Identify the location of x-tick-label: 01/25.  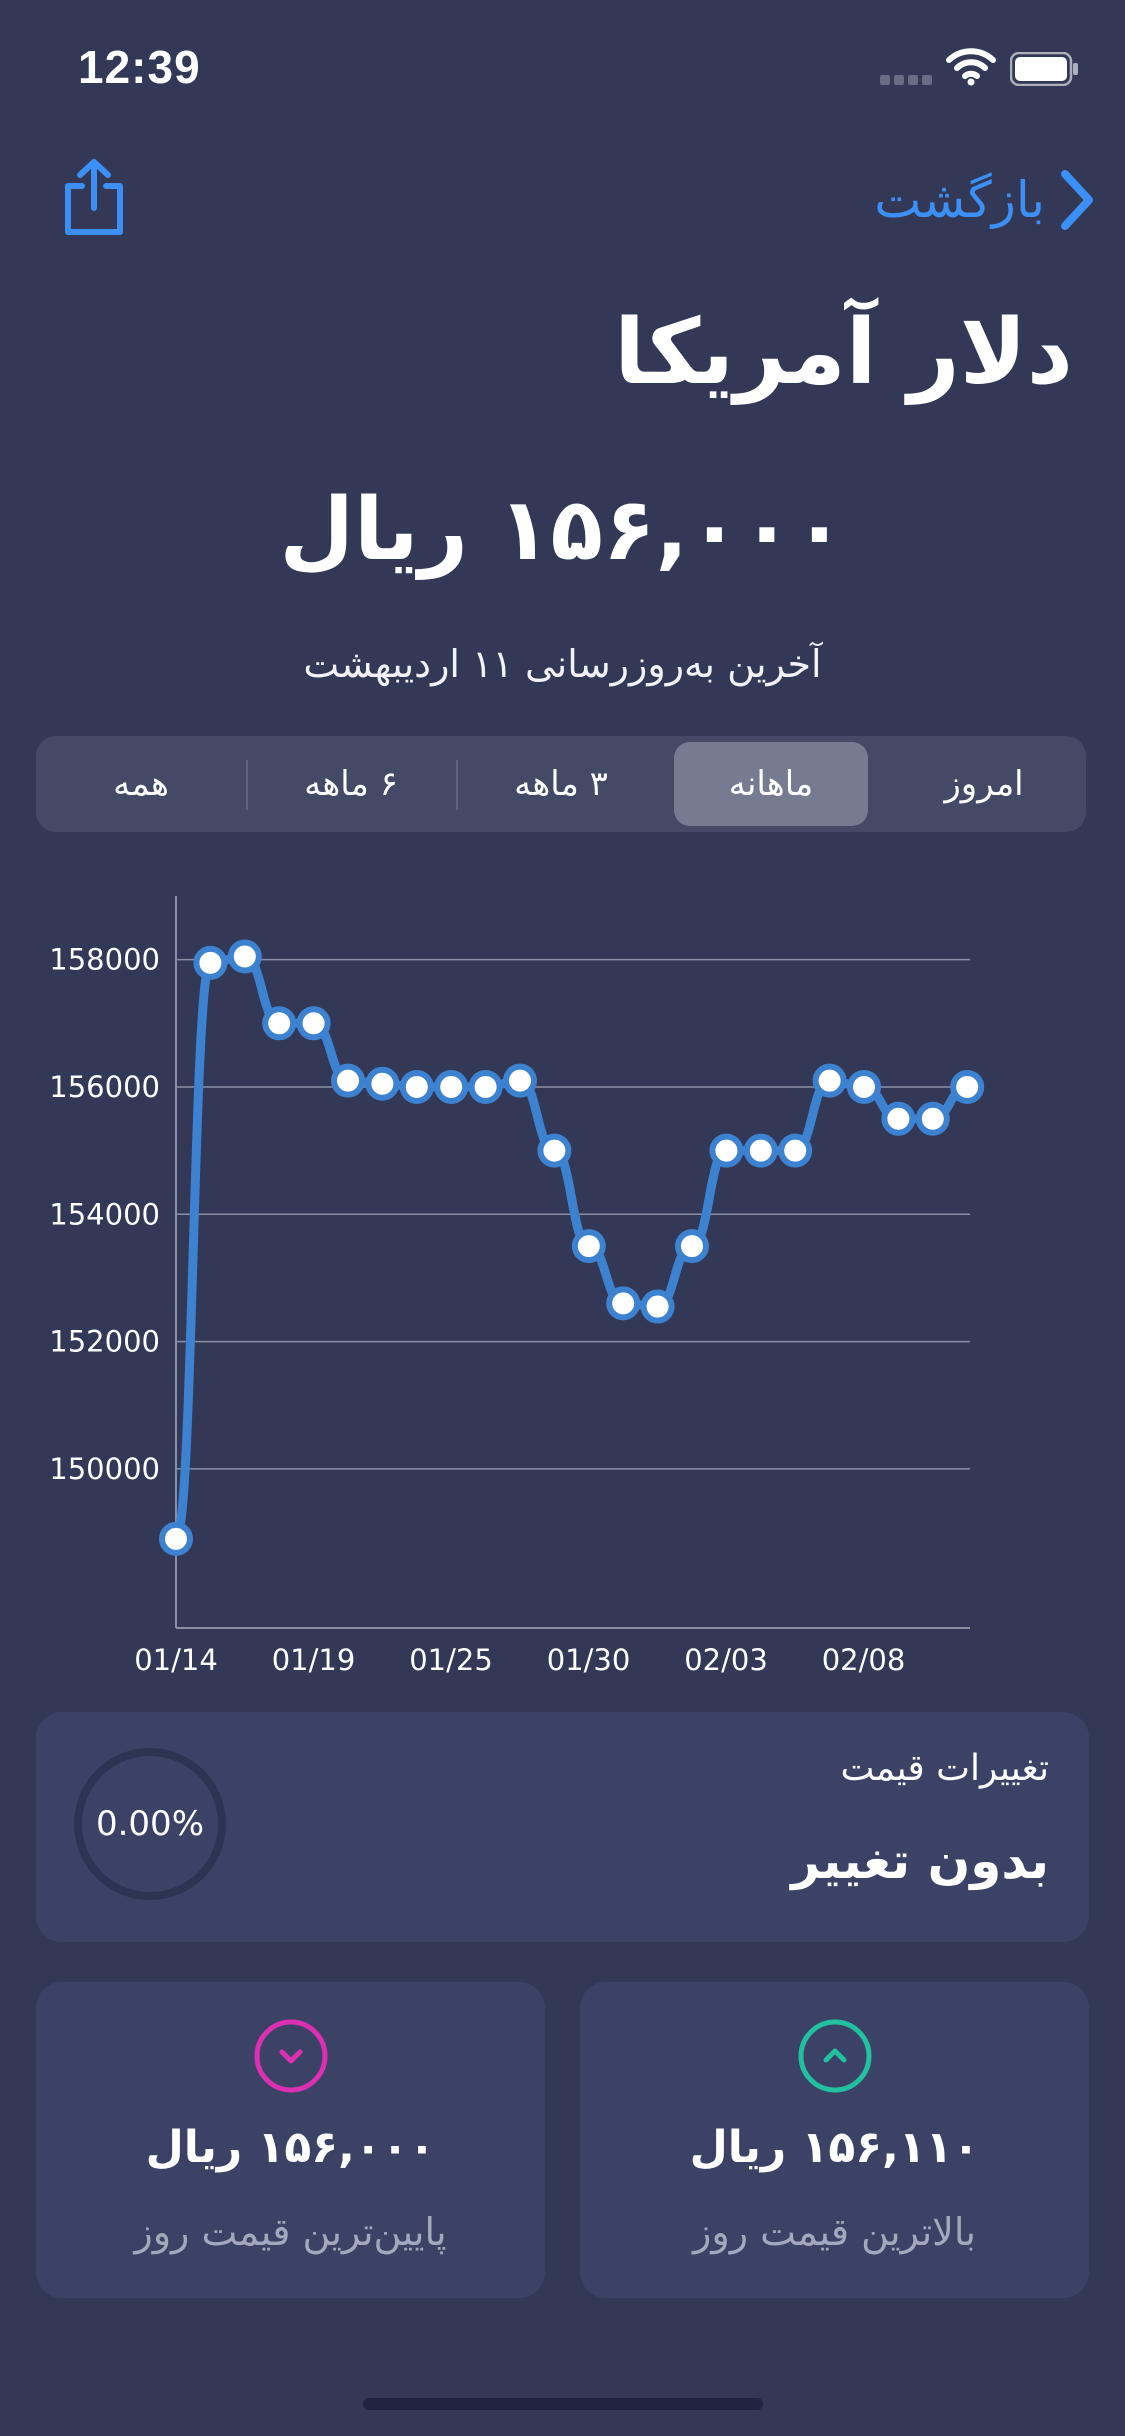
(451, 1660).